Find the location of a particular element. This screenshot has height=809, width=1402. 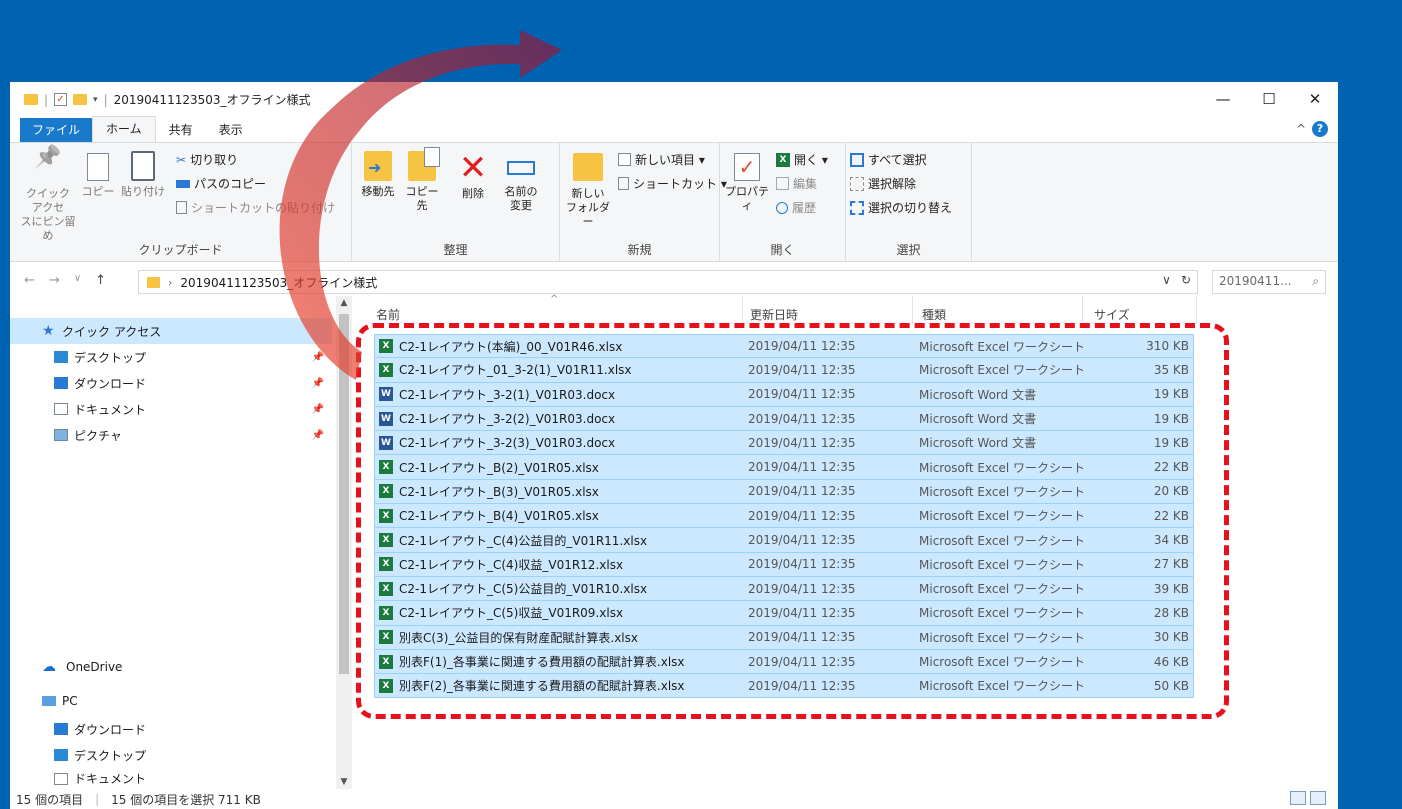

file-name: C2-1レイアウト_C(4)公益目的_V01R11.xlsx is located at coordinates (523, 540).